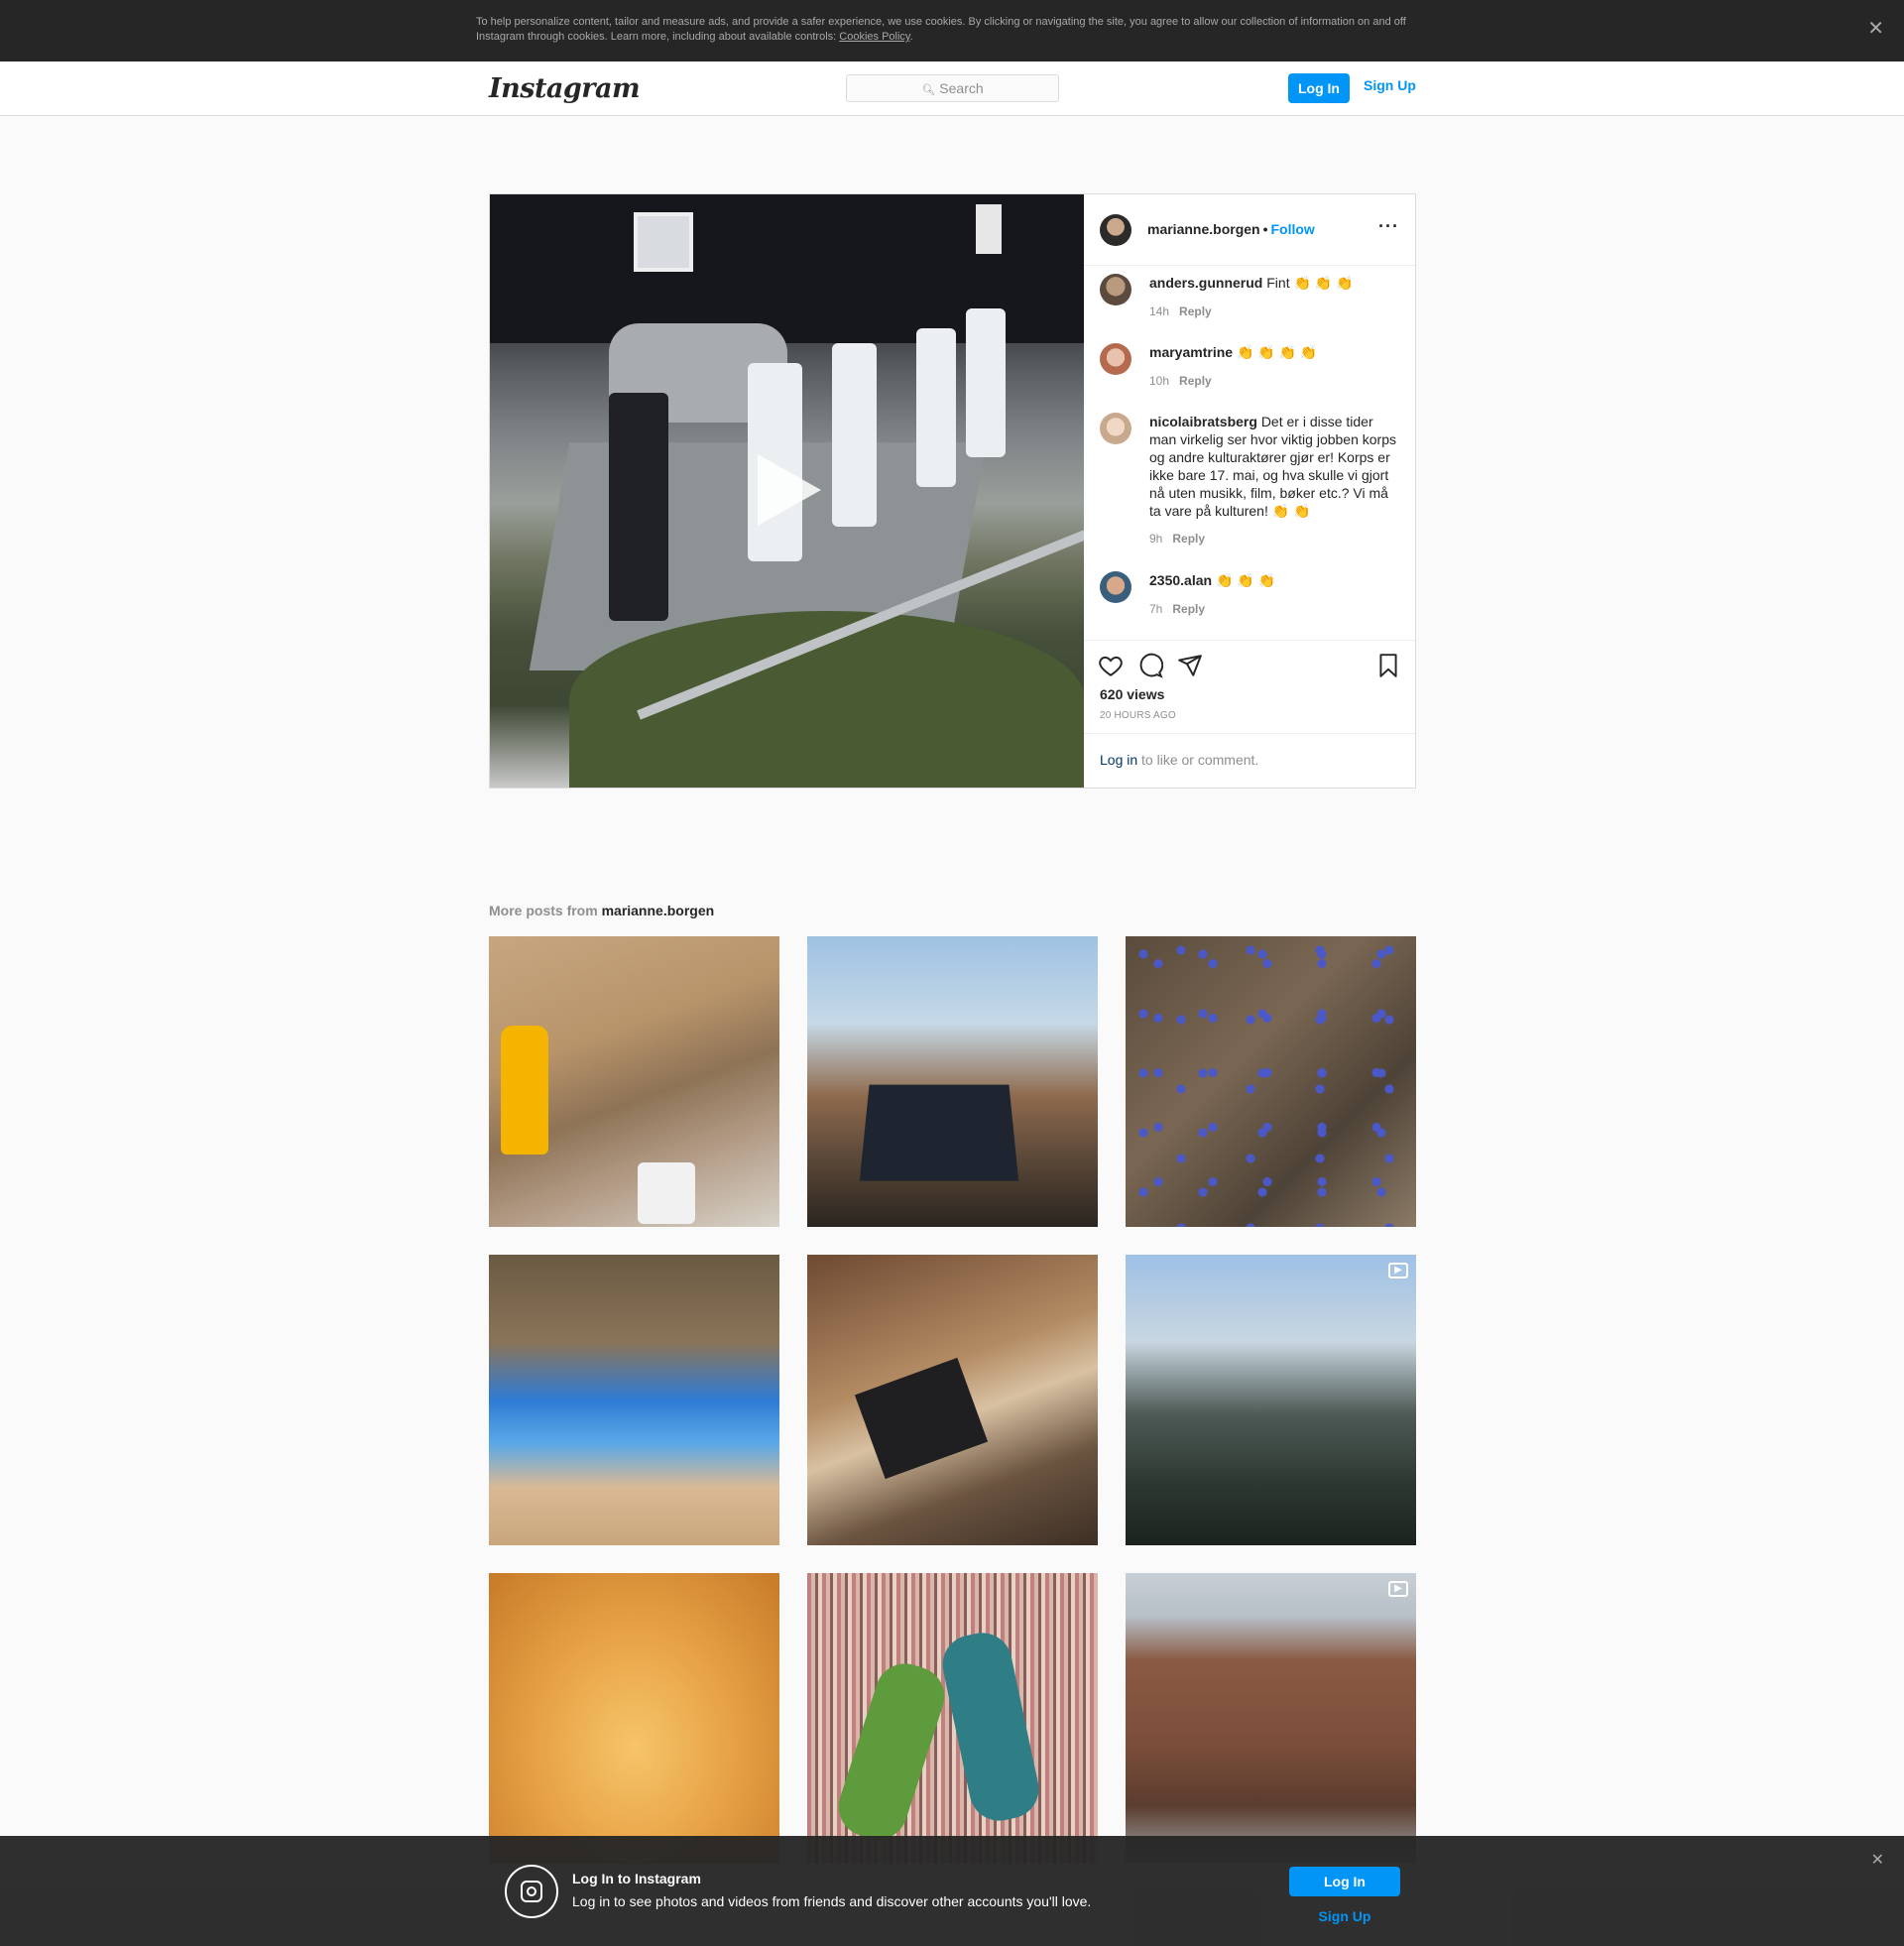 The image size is (1904, 1946). I want to click on comment-body: maryamtrine 👏 👏 👏 👏, so click(1275, 352).